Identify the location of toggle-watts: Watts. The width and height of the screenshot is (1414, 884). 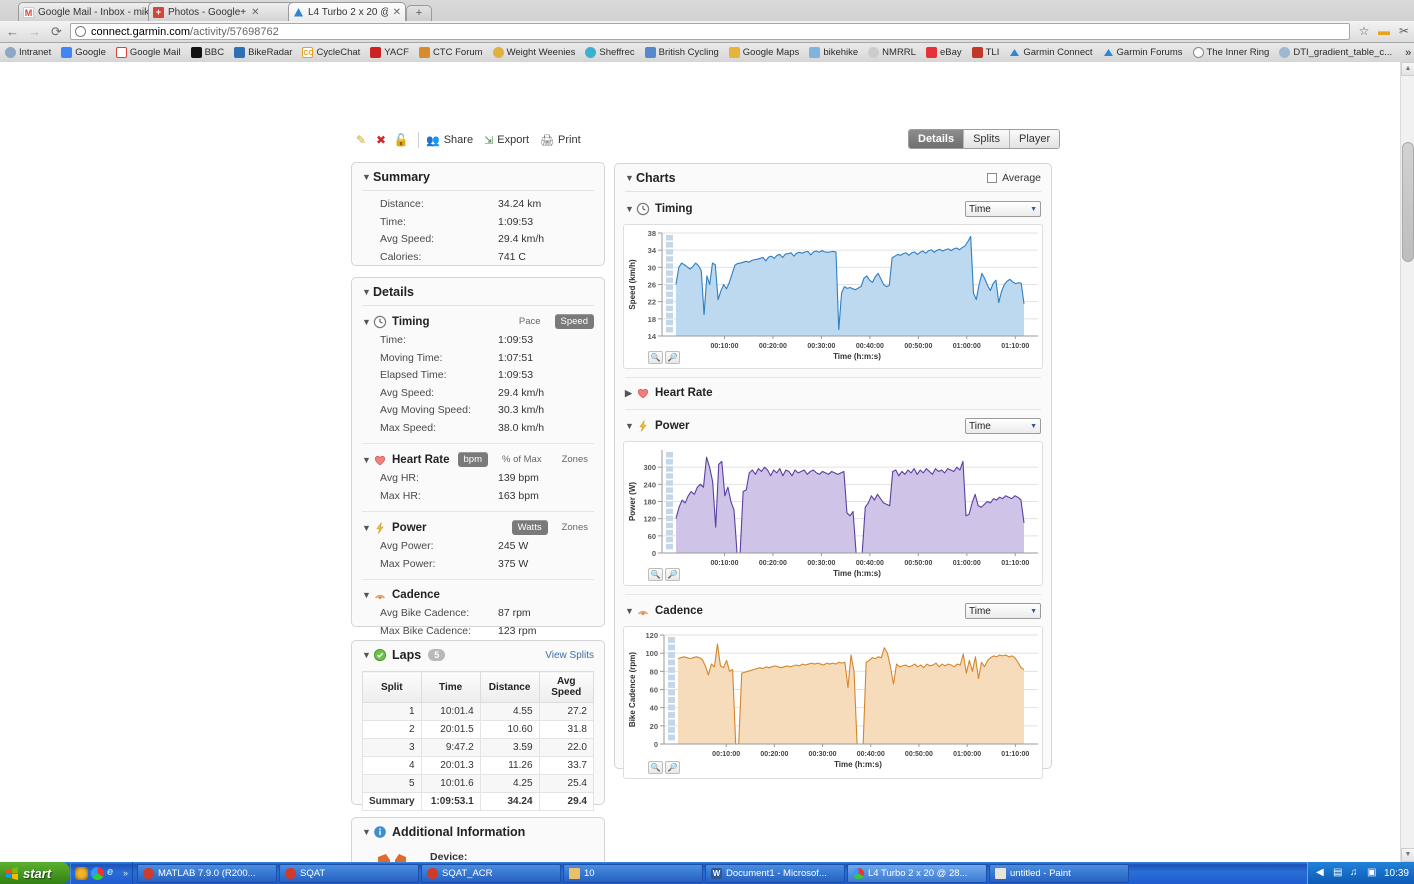
(529, 527).